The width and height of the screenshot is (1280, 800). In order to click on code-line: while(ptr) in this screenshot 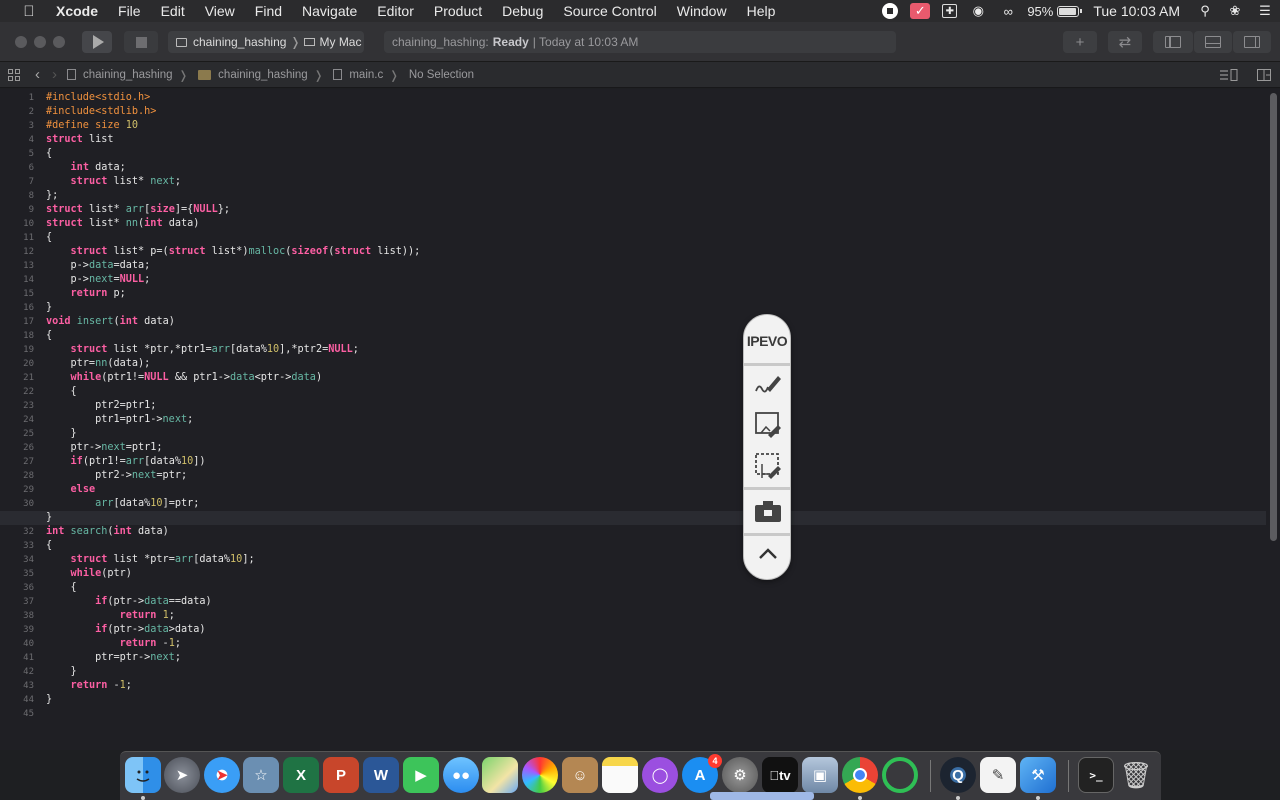, I will do `click(656, 574)`.